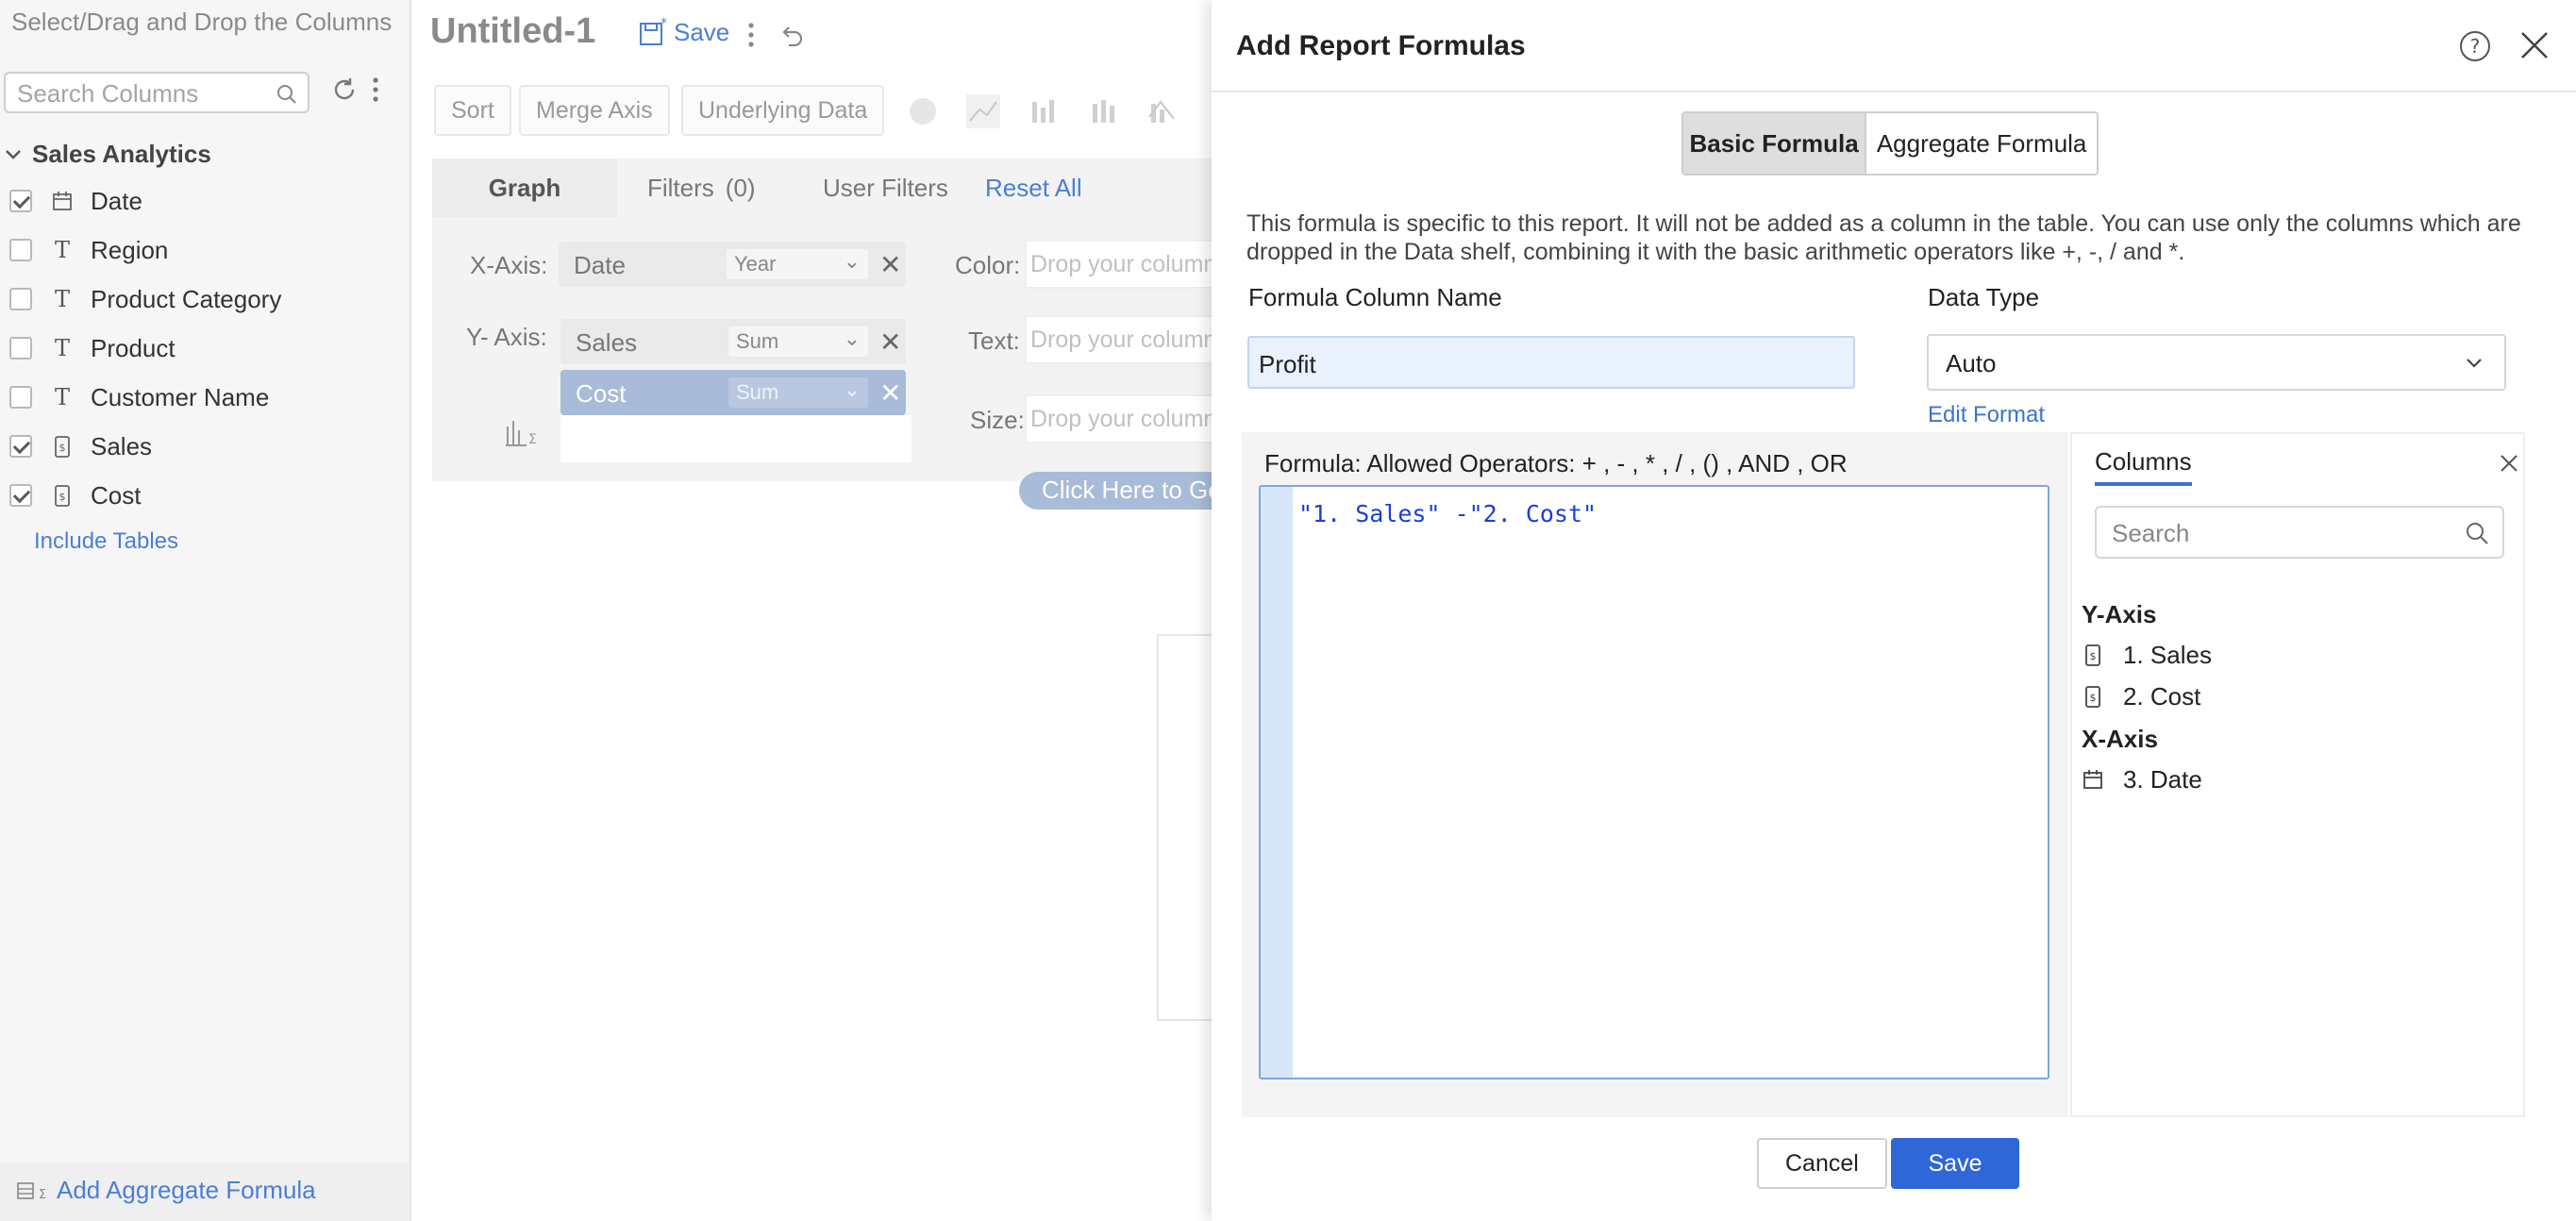  I want to click on pie-chart-icon, so click(923, 111).